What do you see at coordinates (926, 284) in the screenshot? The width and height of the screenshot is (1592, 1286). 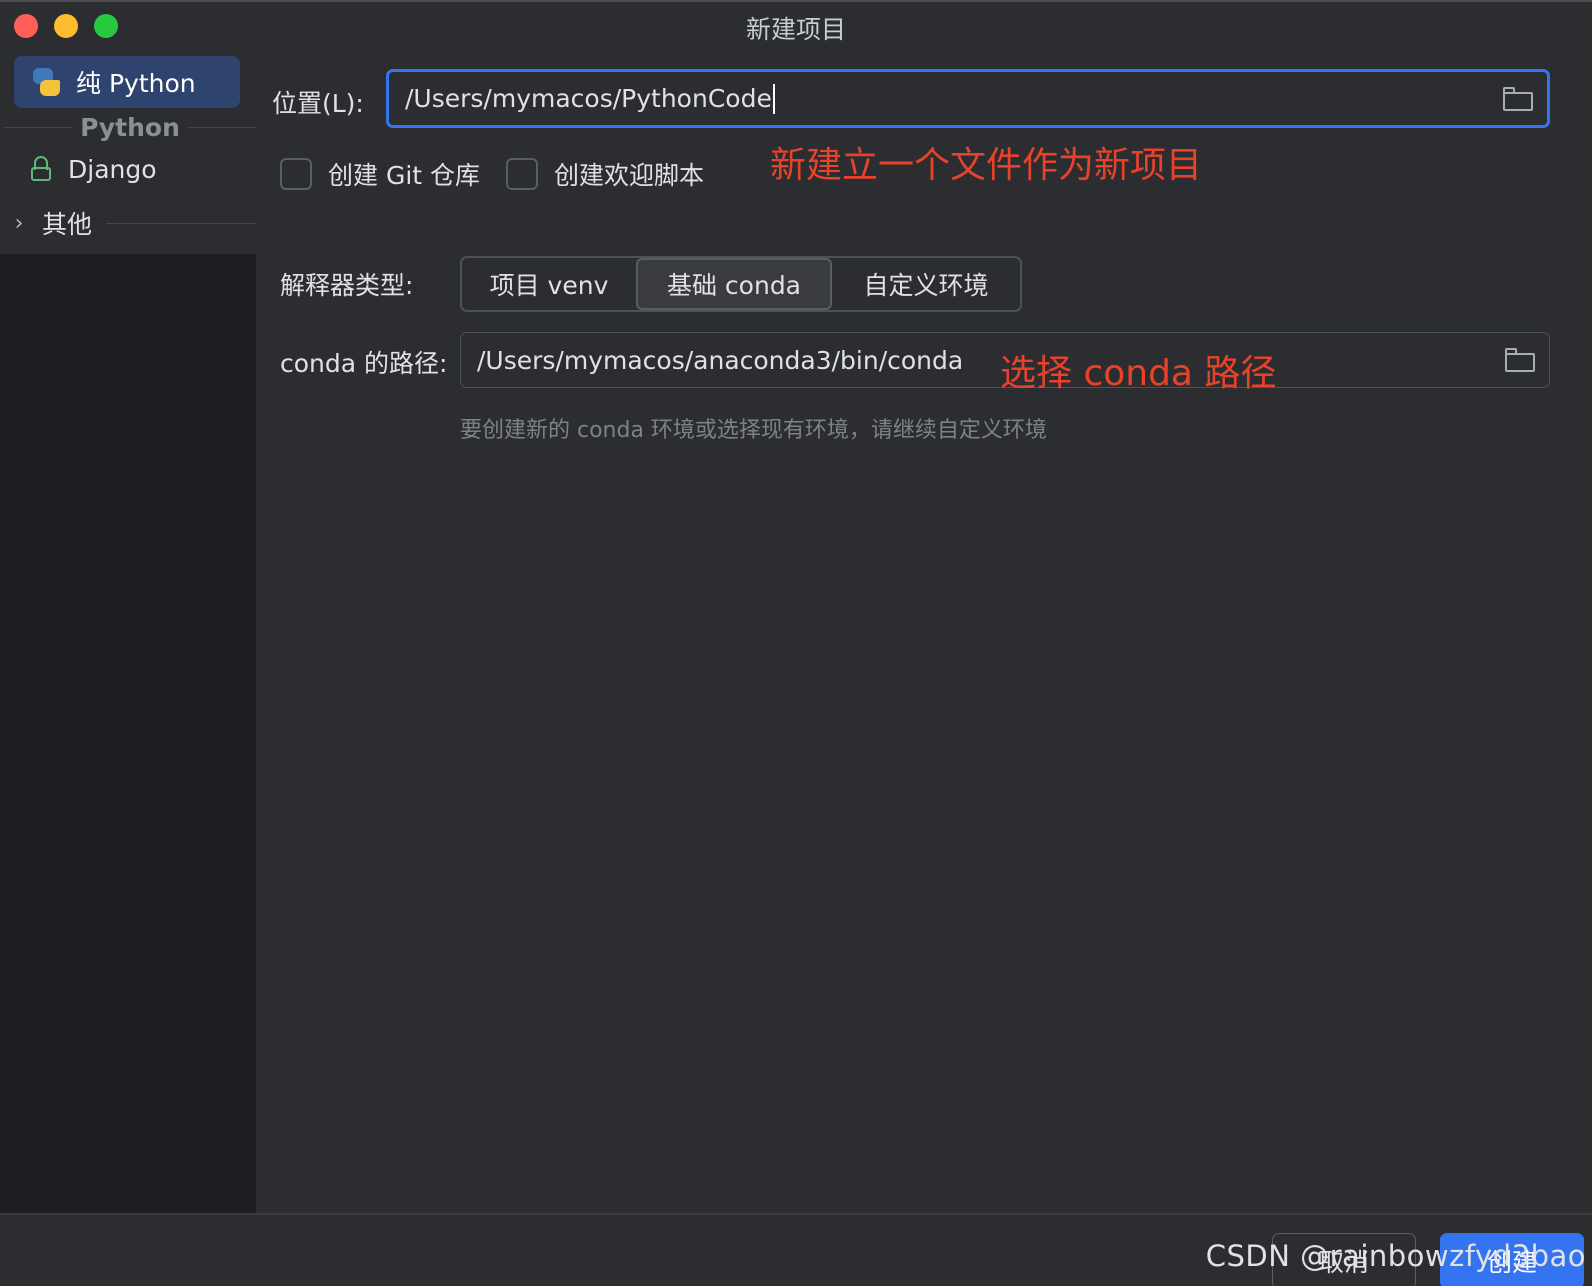 I see `interpreter-option-custom-env: 自定义环境` at bounding box center [926, 284].